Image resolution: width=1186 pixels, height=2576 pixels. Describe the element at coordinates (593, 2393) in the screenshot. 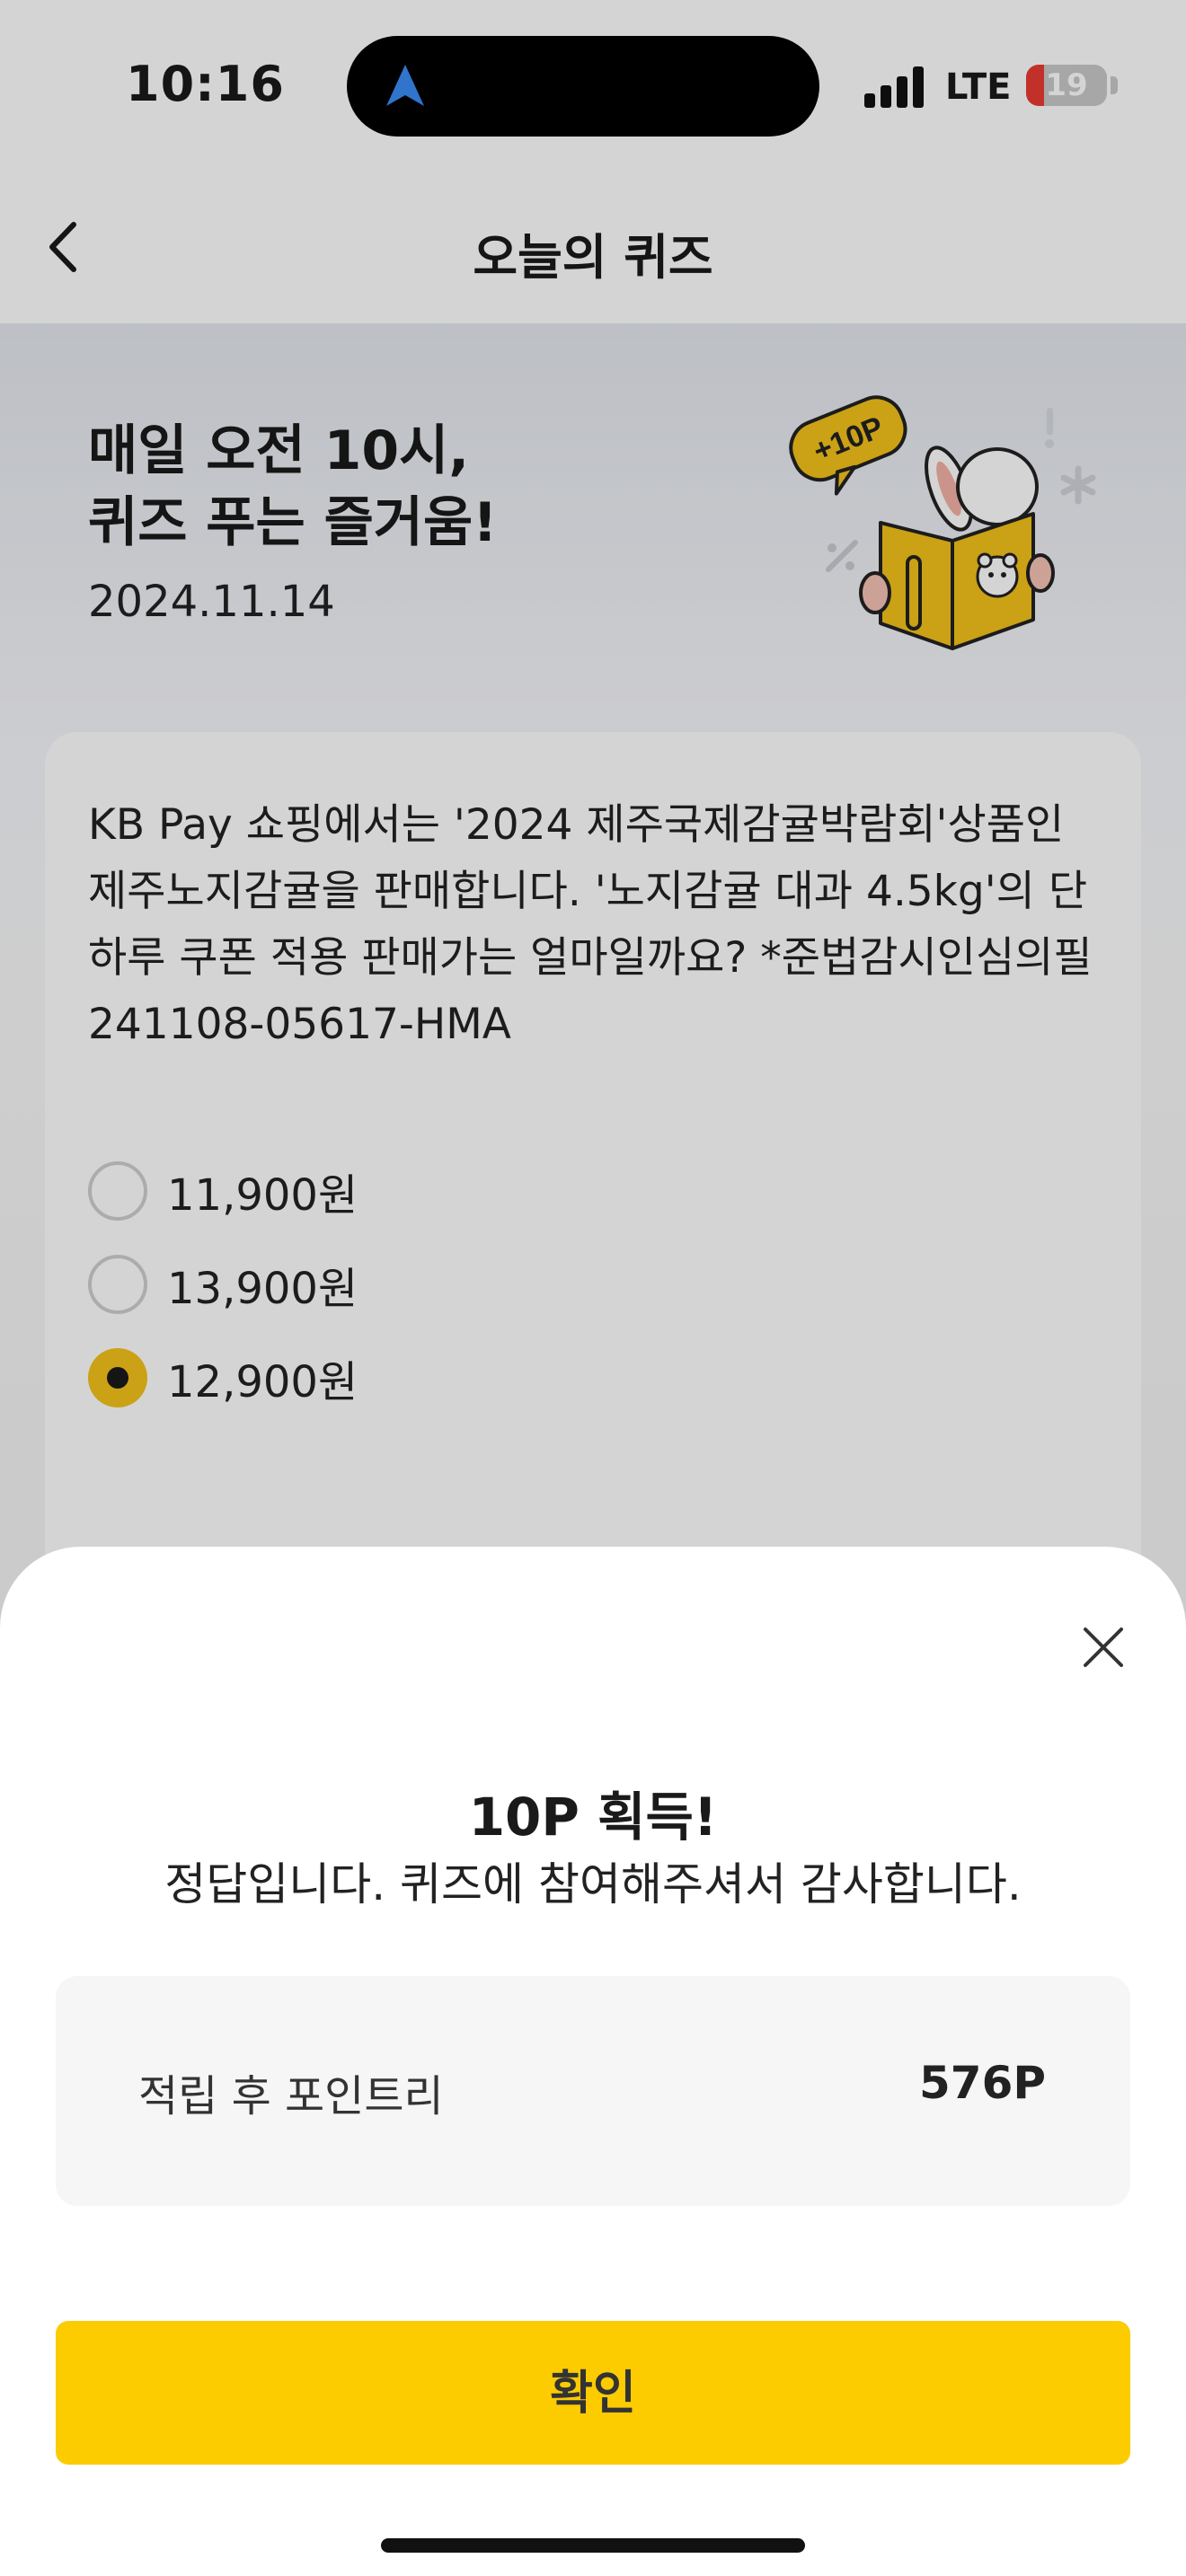

I see `confirm-button: 확인` at that location.